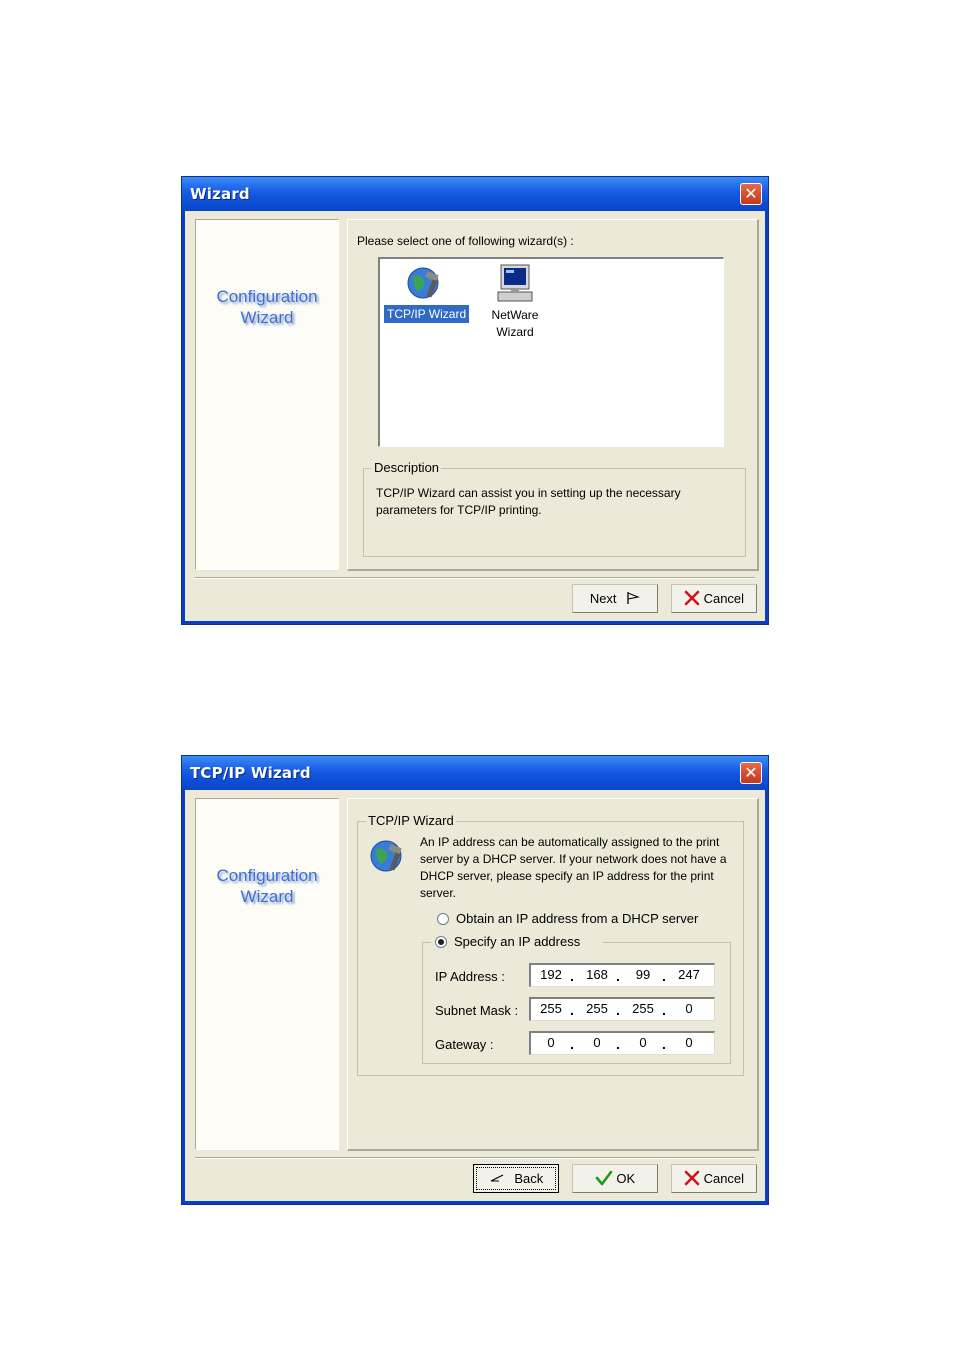 This screenshot has height=1351, width=954. I want to click on subnet-mask-label: Subnet Mask :, so click(477, 1010).